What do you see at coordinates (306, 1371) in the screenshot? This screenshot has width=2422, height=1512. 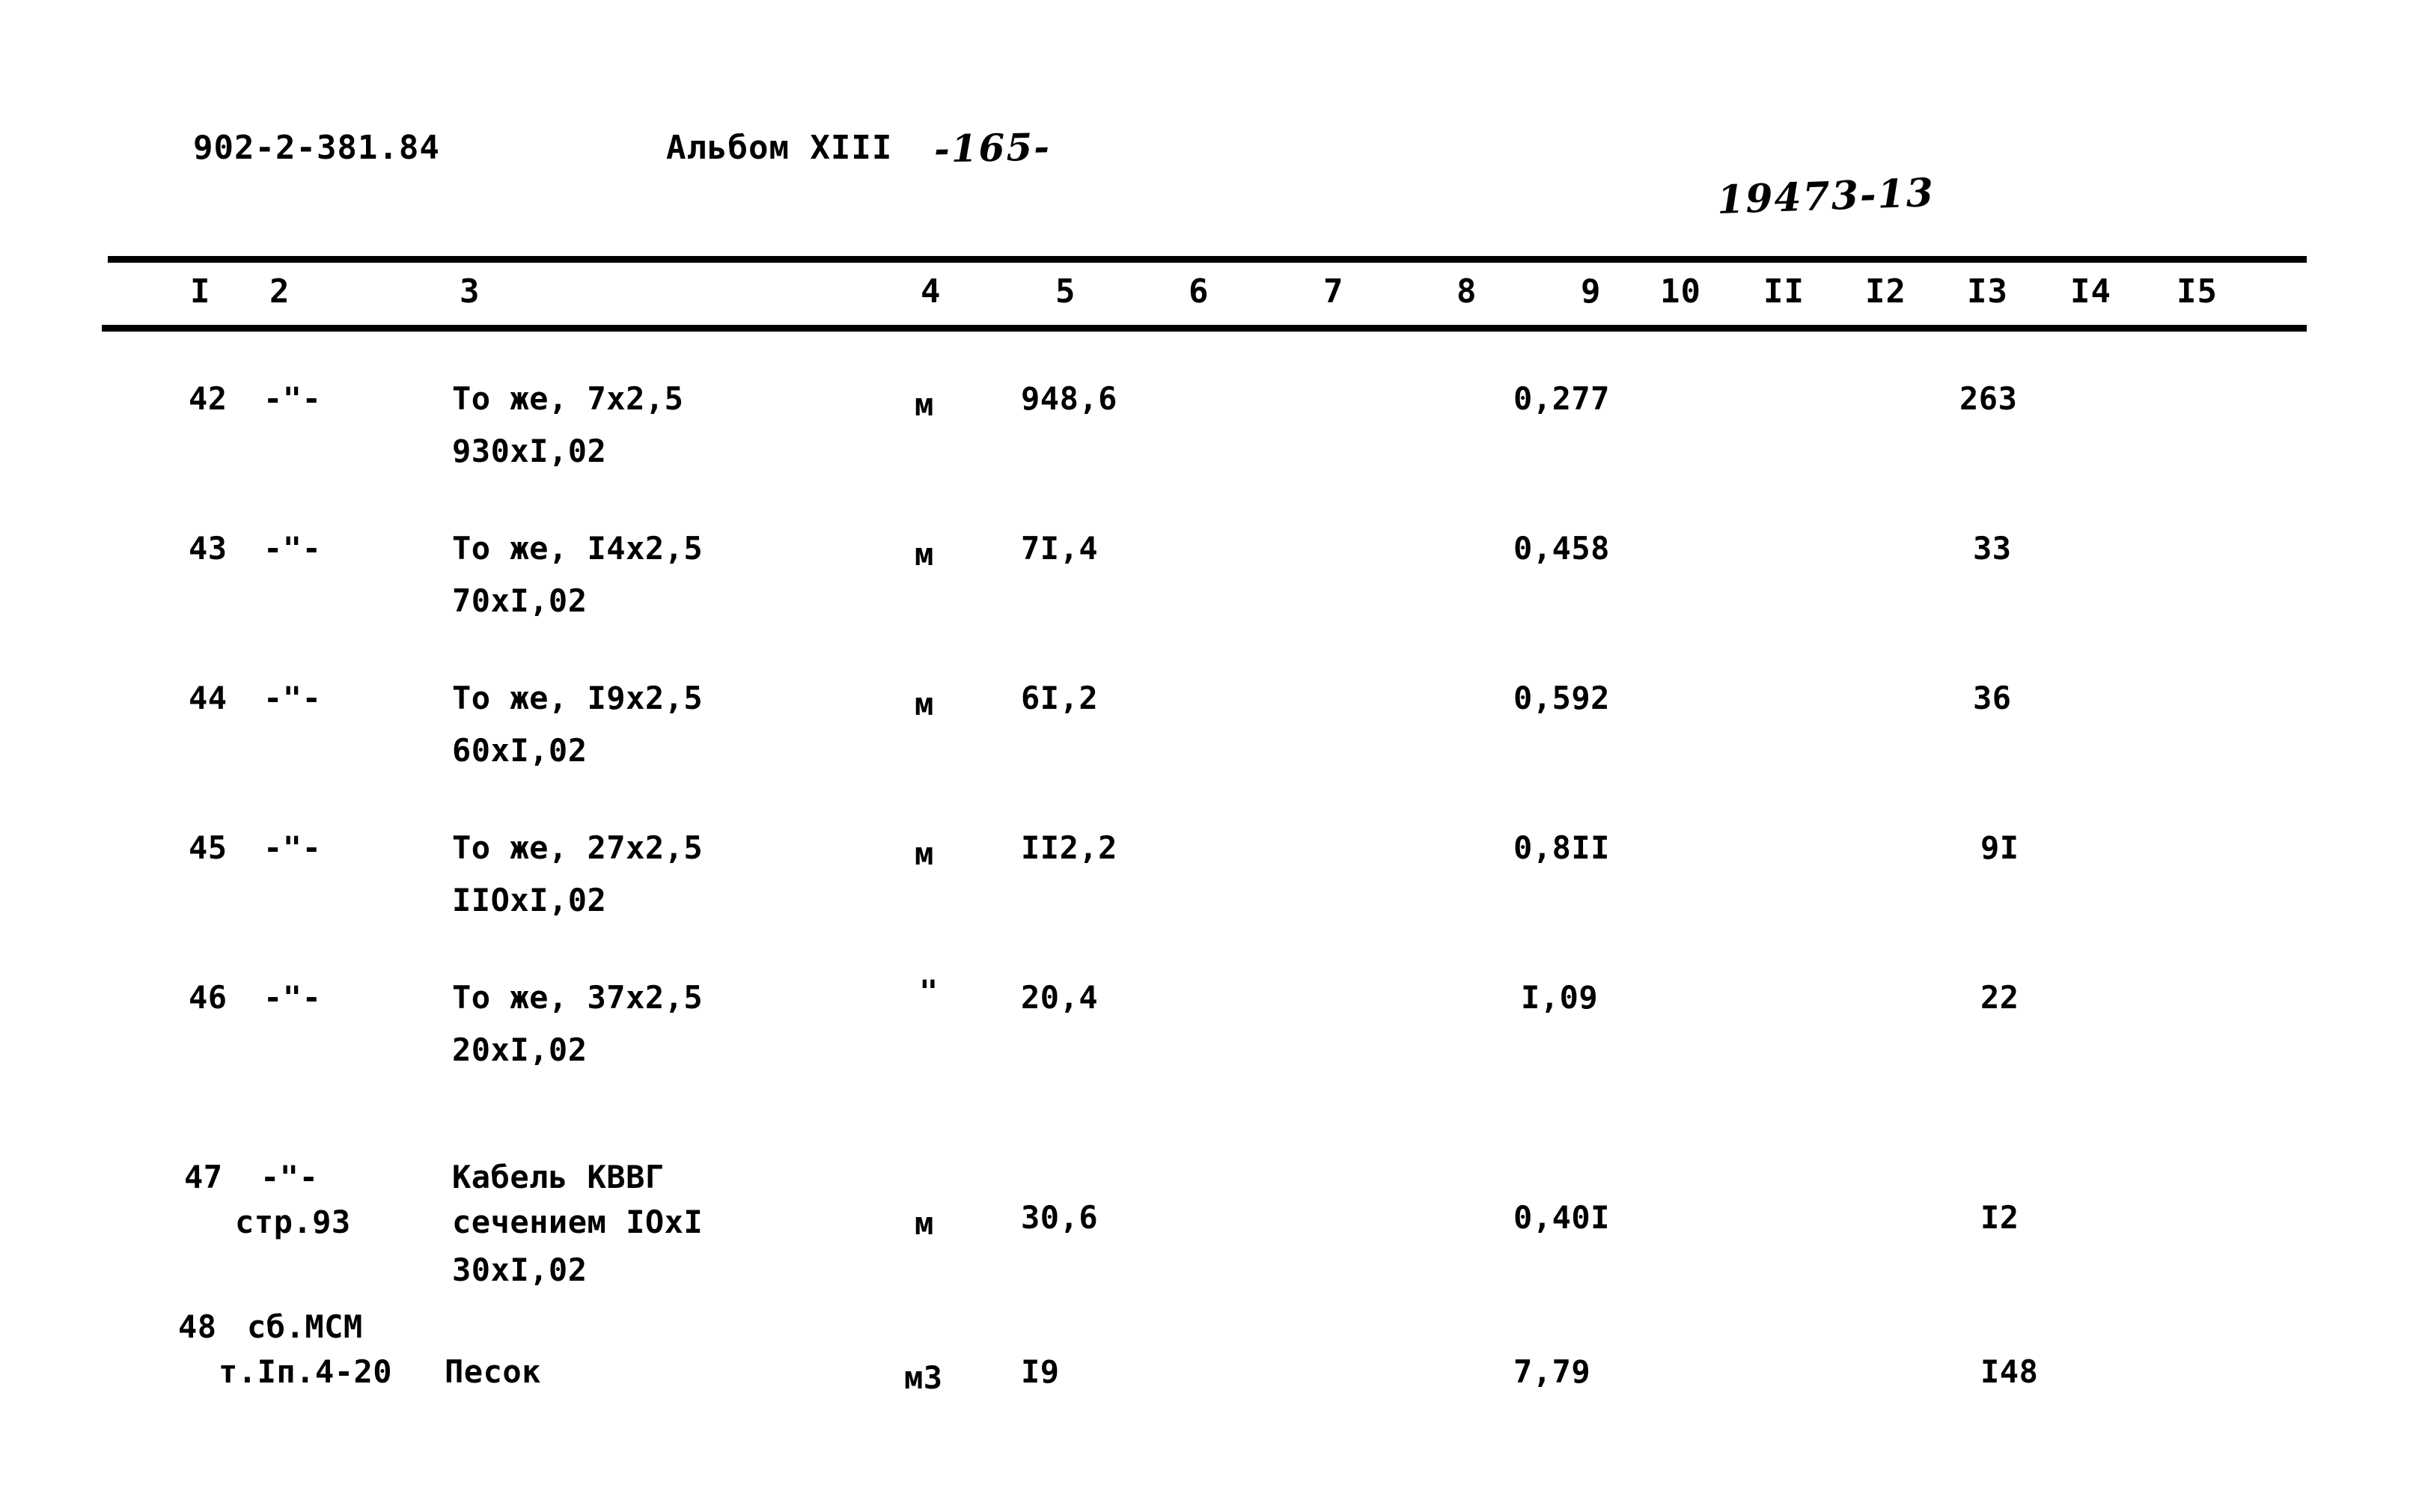 I see `row-reference-line2: т.Iп.4-20` at bounding box center [306, 1371].